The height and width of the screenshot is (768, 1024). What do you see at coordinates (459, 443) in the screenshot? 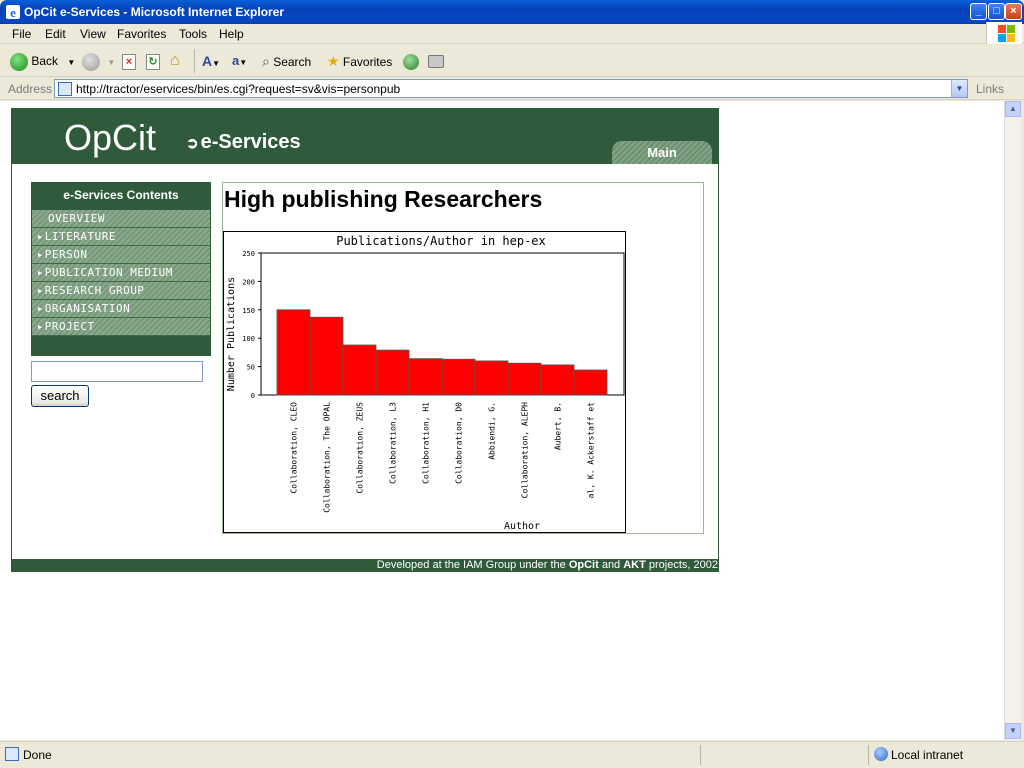
I see `x-tick-label: Collaboration, D0` at bounding box center [459, 443].